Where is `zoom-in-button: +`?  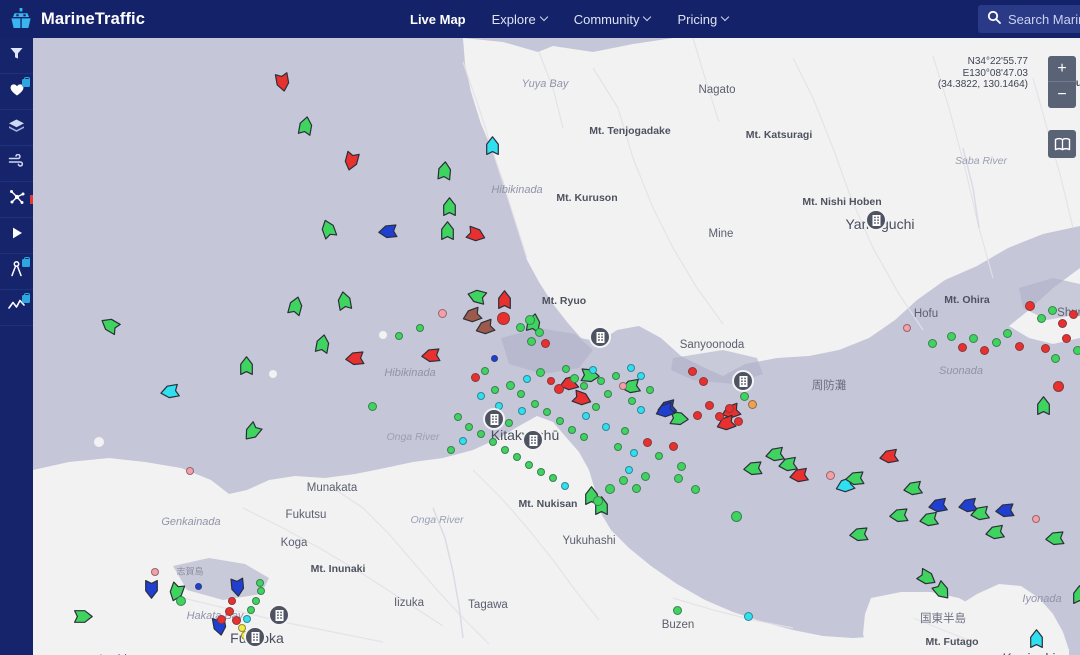
zoom-in-button: + is located at coordinates (1062, 69).